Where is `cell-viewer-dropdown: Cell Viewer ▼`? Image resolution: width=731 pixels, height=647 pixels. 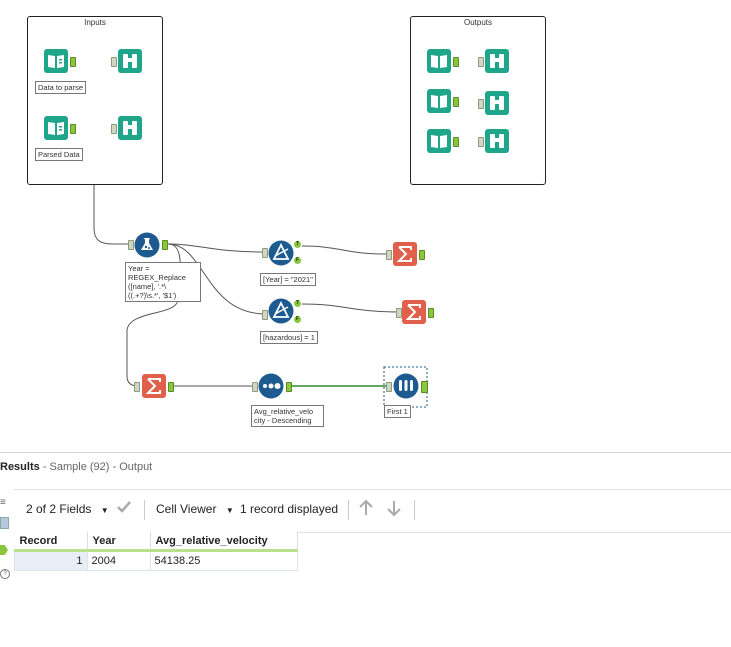
cell-viewer-dropdown: Cell Viewer ▼ is located at coordinates (195, 509).